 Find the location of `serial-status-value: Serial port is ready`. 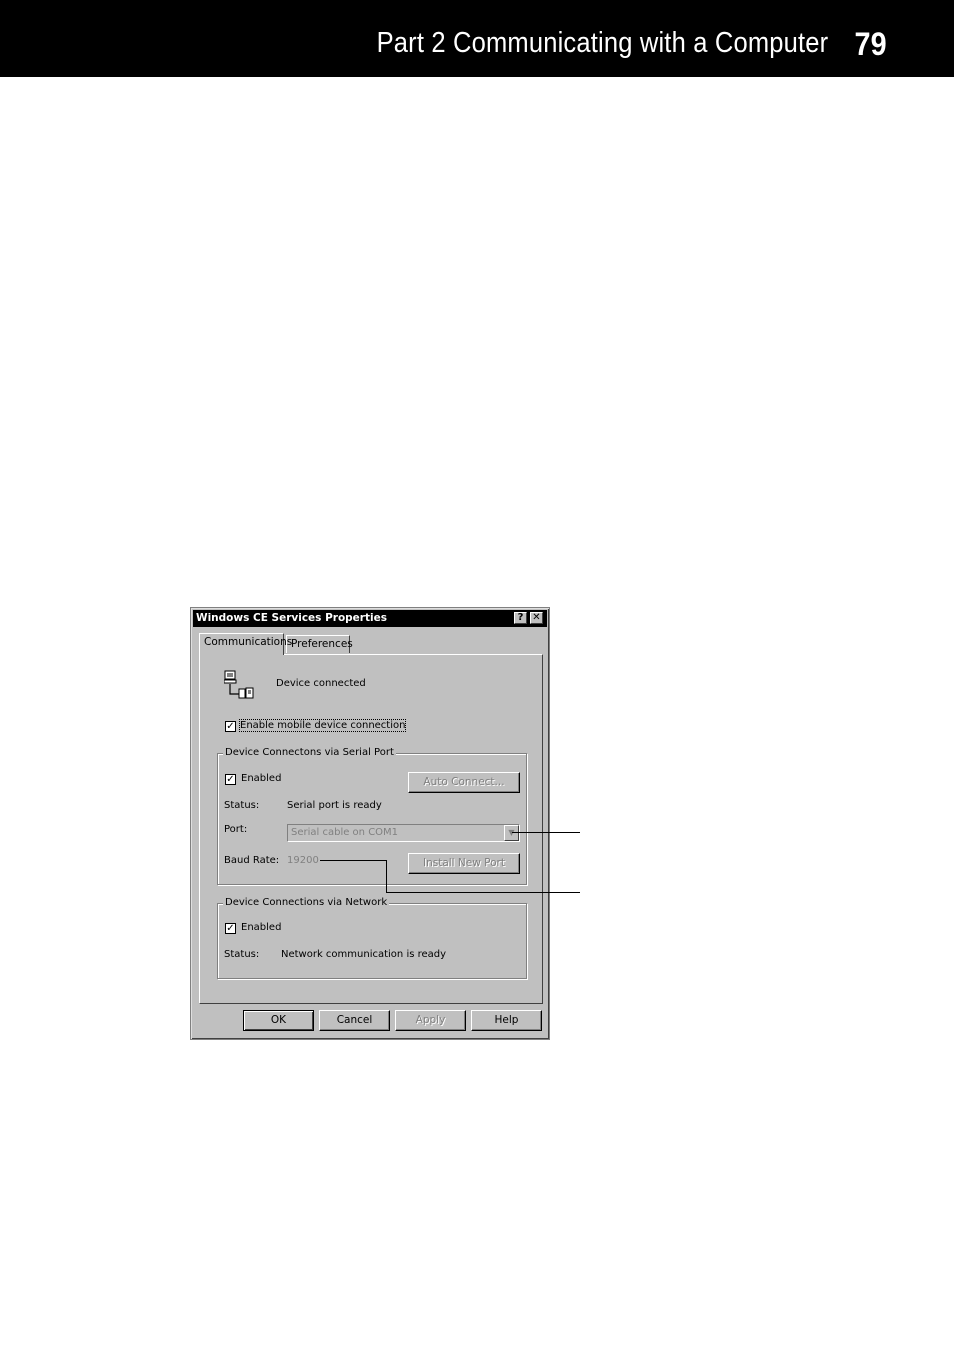

serial-status-value: Serial port is ready is located at coordinates (334, 805).